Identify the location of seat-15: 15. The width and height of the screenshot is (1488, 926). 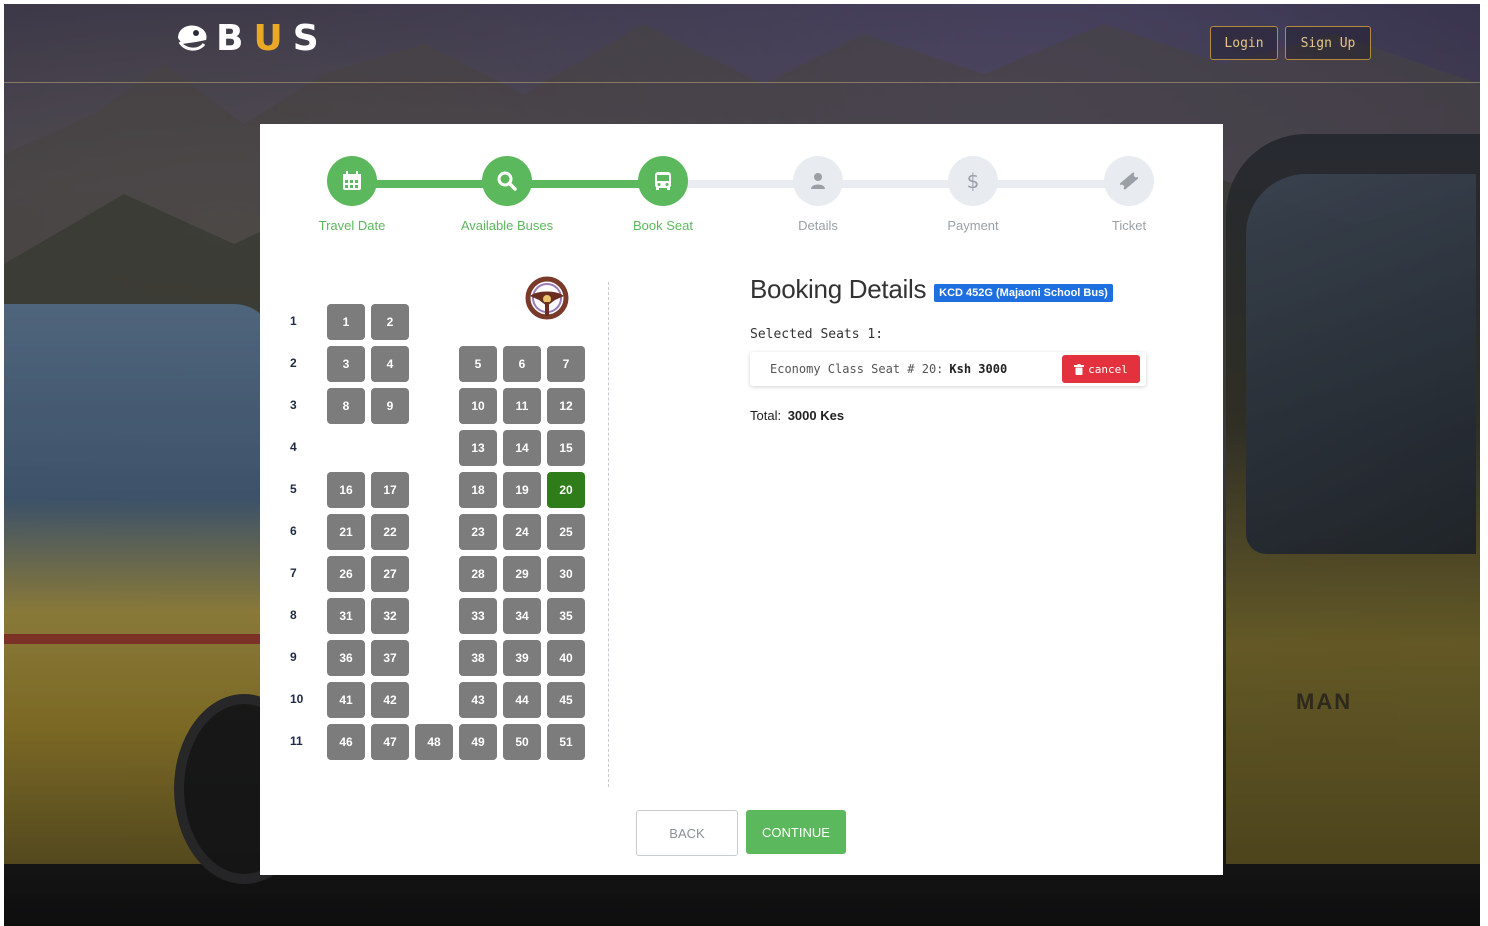
(566, 448).